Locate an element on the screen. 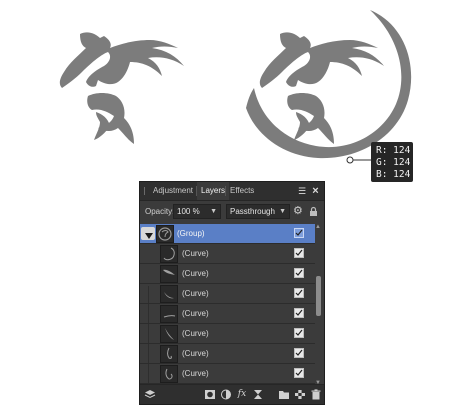  horse-logo-right-with-arc is located at coordinates (329, 84).